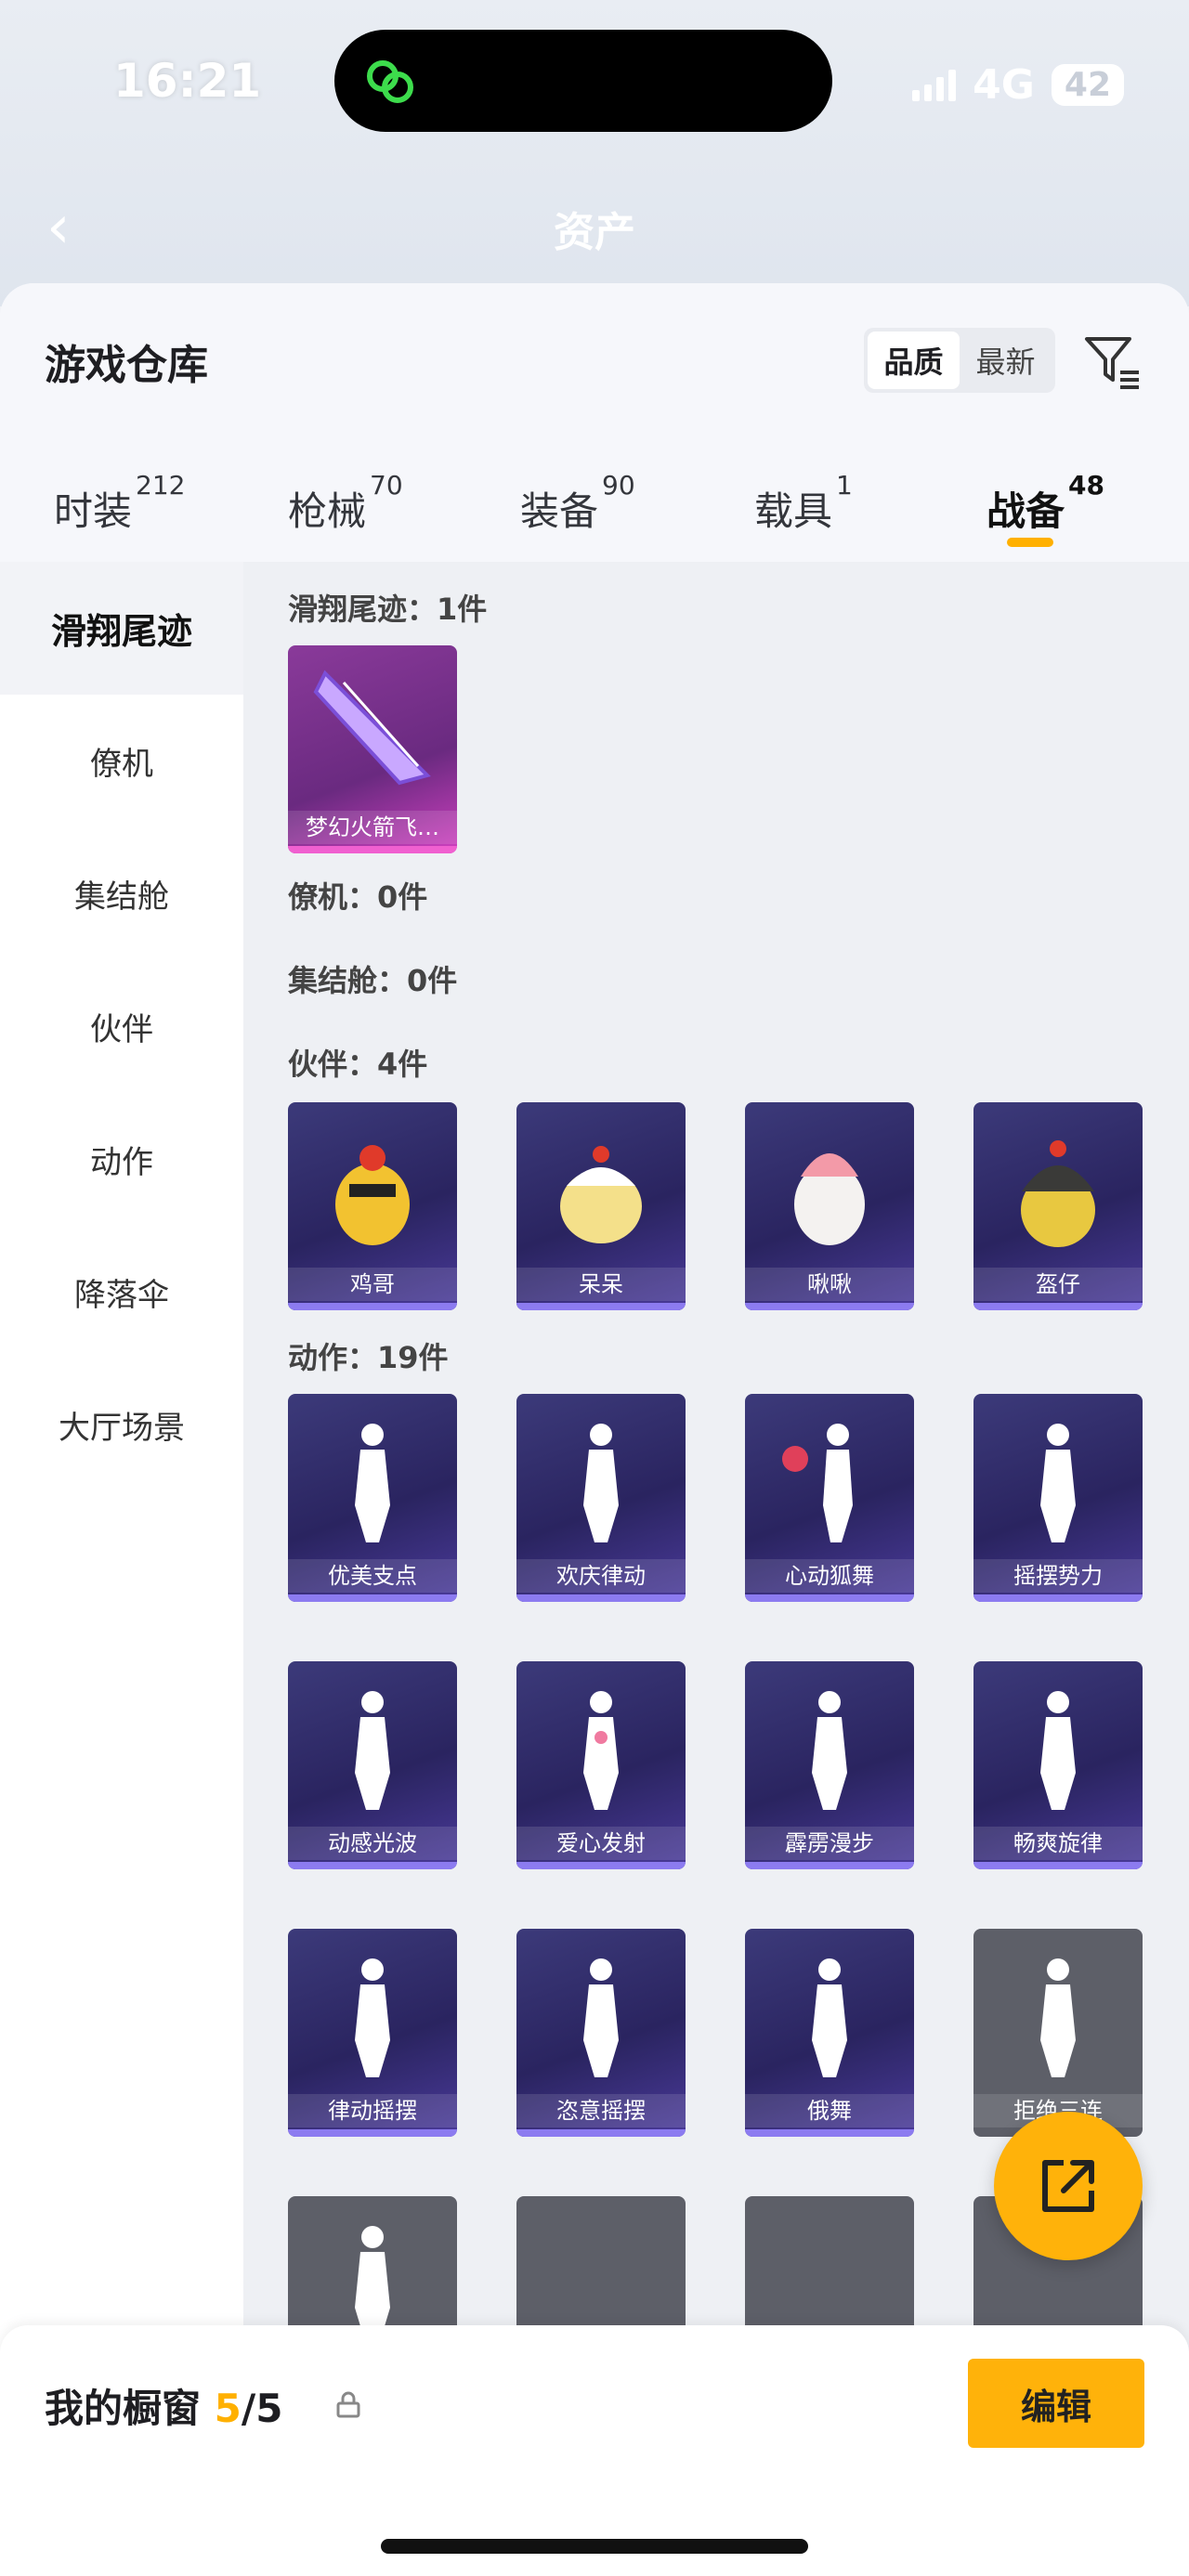  Describe the element at coordinates (372, 1576) in the screenshot. I see `item-label: 优美支点` at that location.